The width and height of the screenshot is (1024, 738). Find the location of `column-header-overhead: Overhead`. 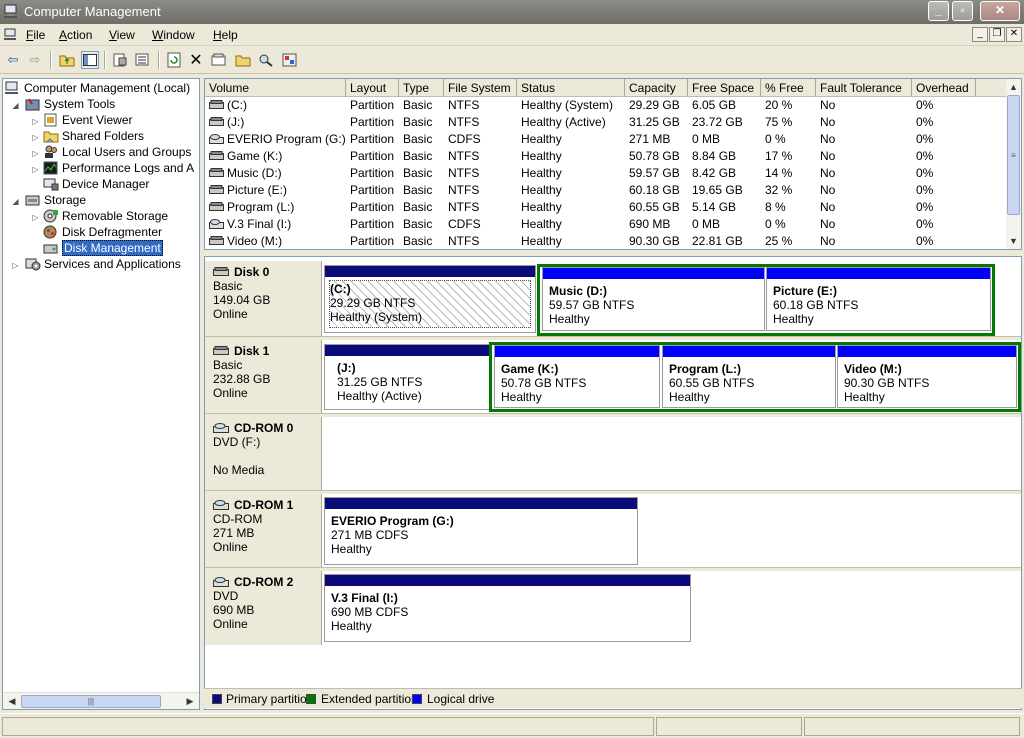

column-header-overhead: Overhead is located at coordinates (944, 88).